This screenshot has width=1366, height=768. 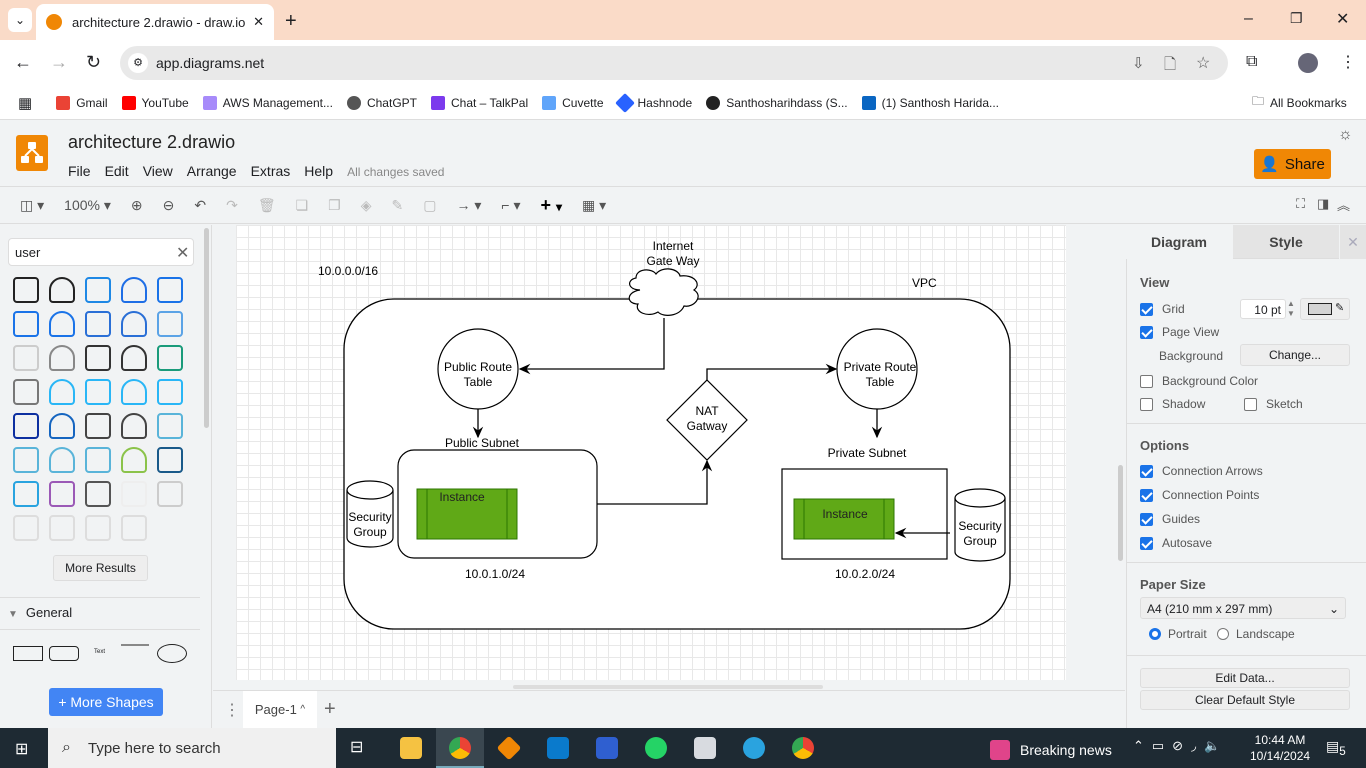 I want to click on landscape-label: Landscape, so click(x=1265, y=634).